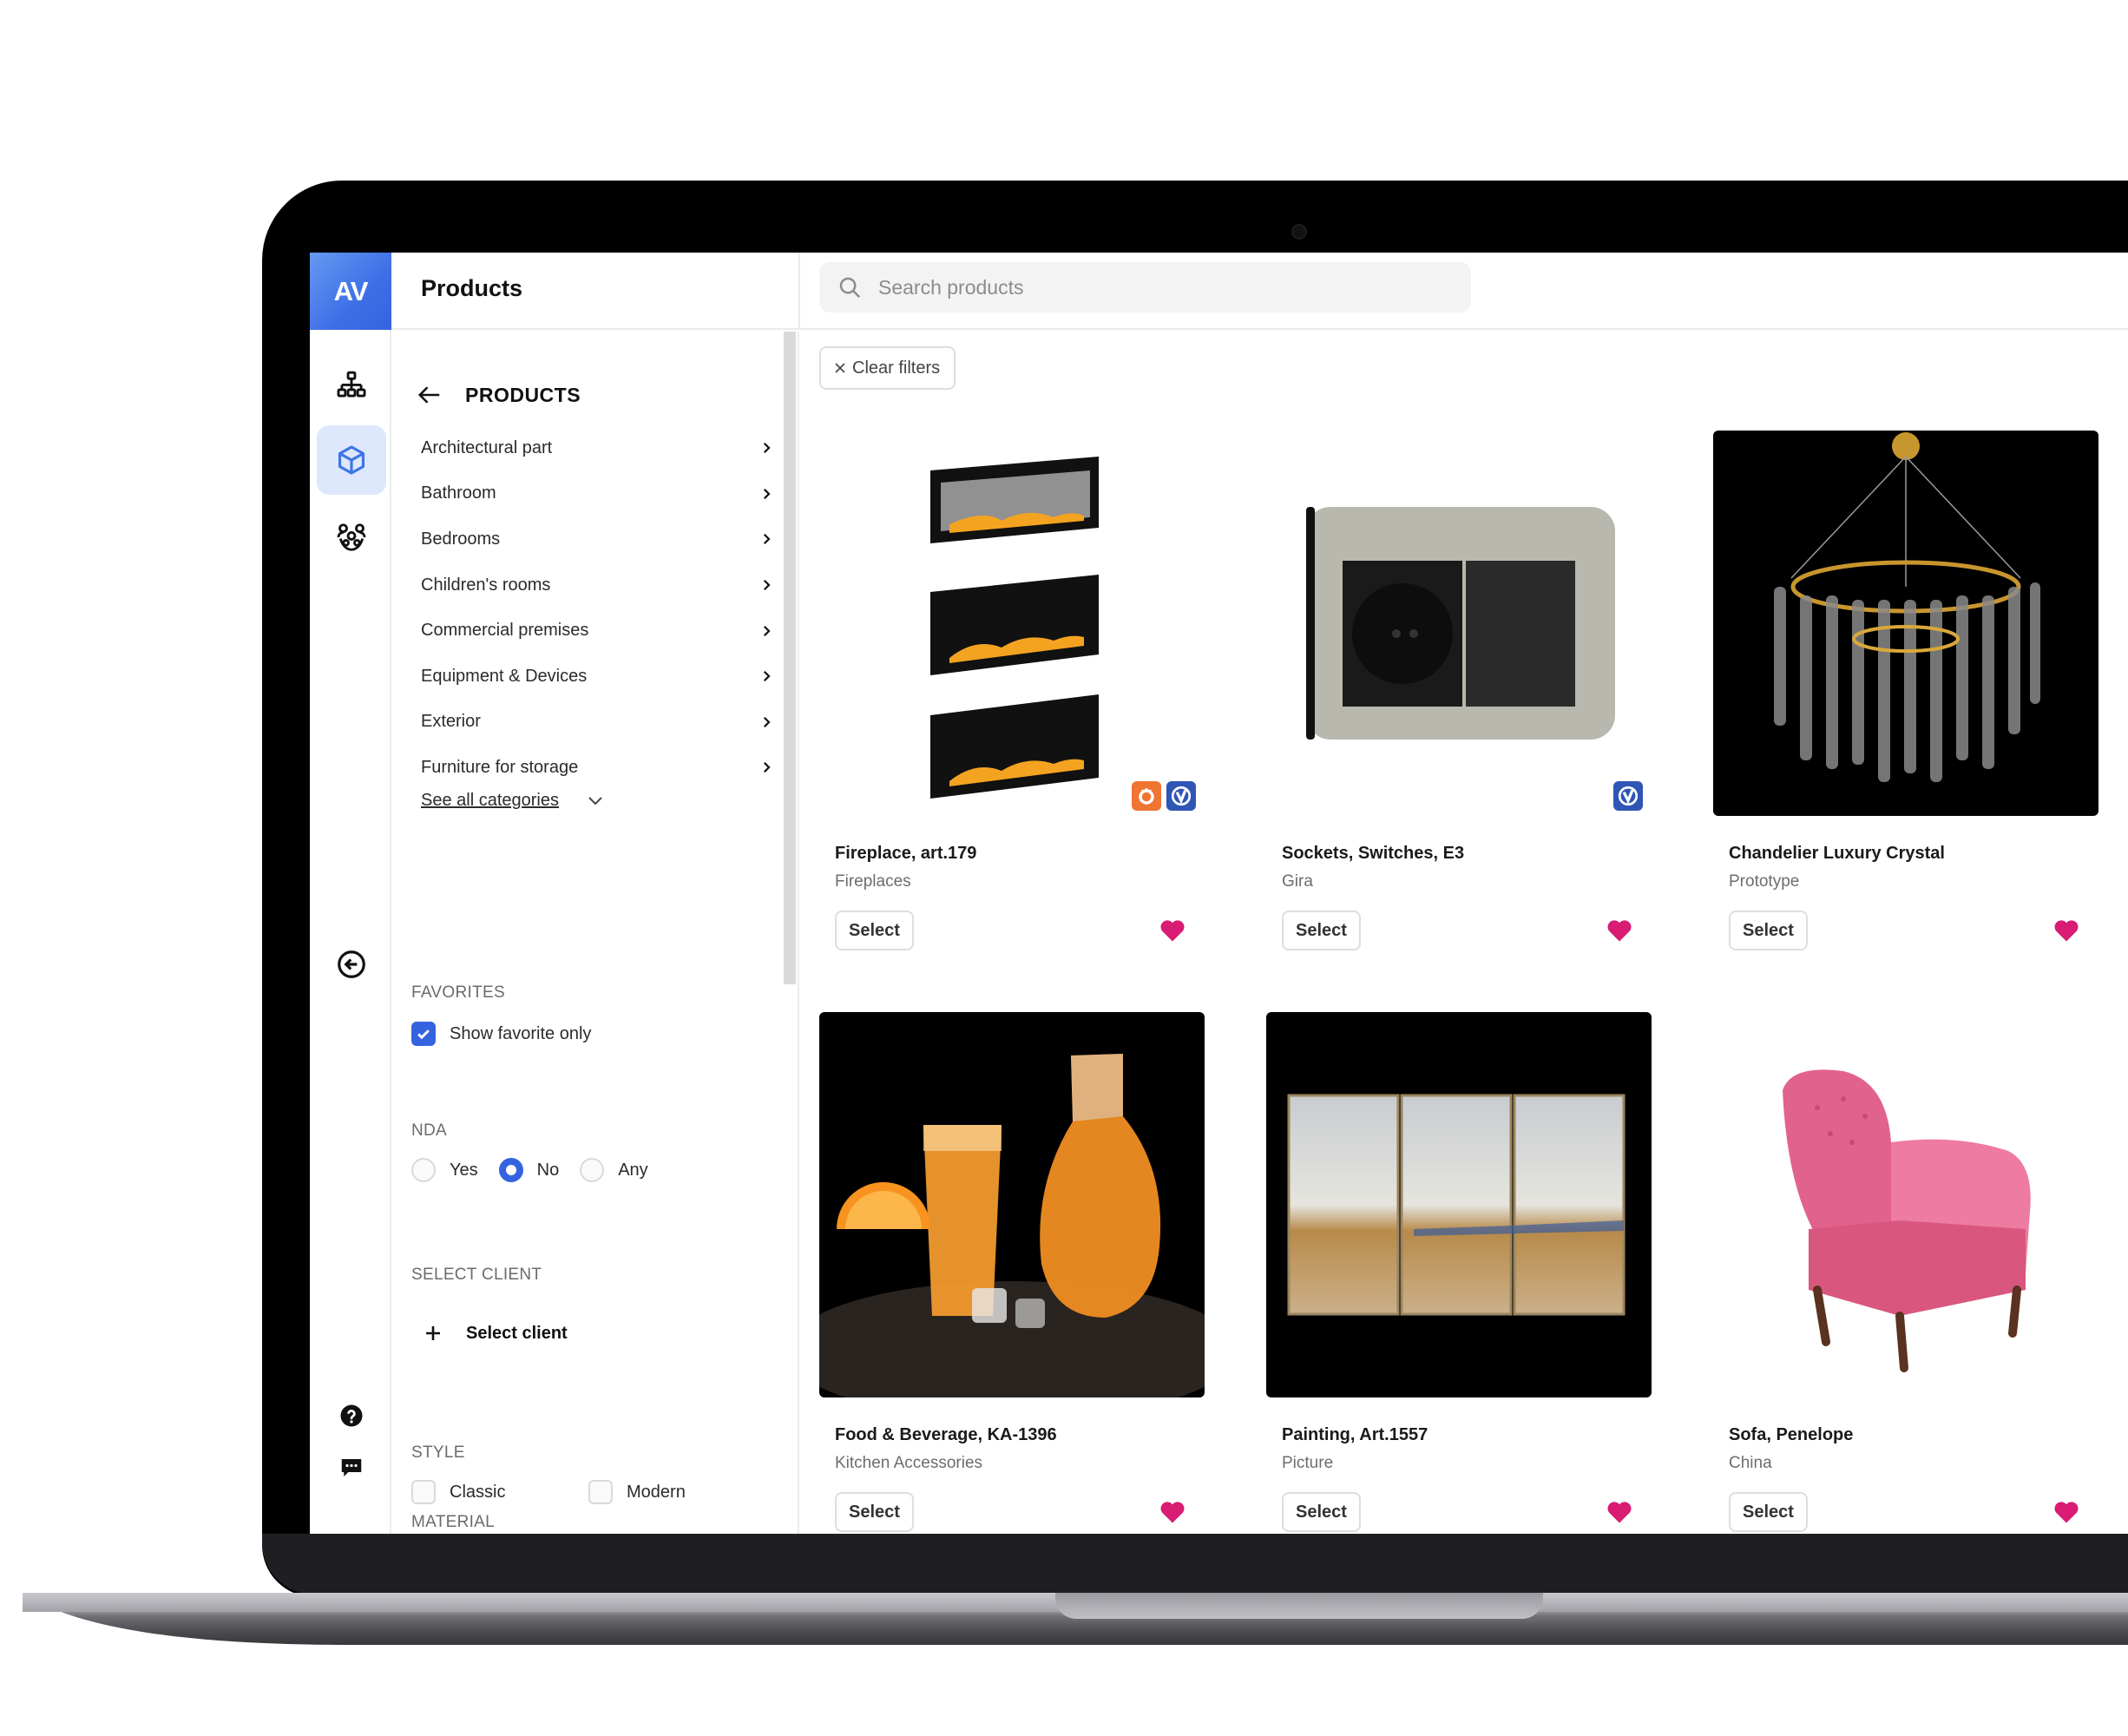  What do you see at coordinates (1164, 796) in the screenshot?
I see `render-badges` at bounding box center [1164, 796].